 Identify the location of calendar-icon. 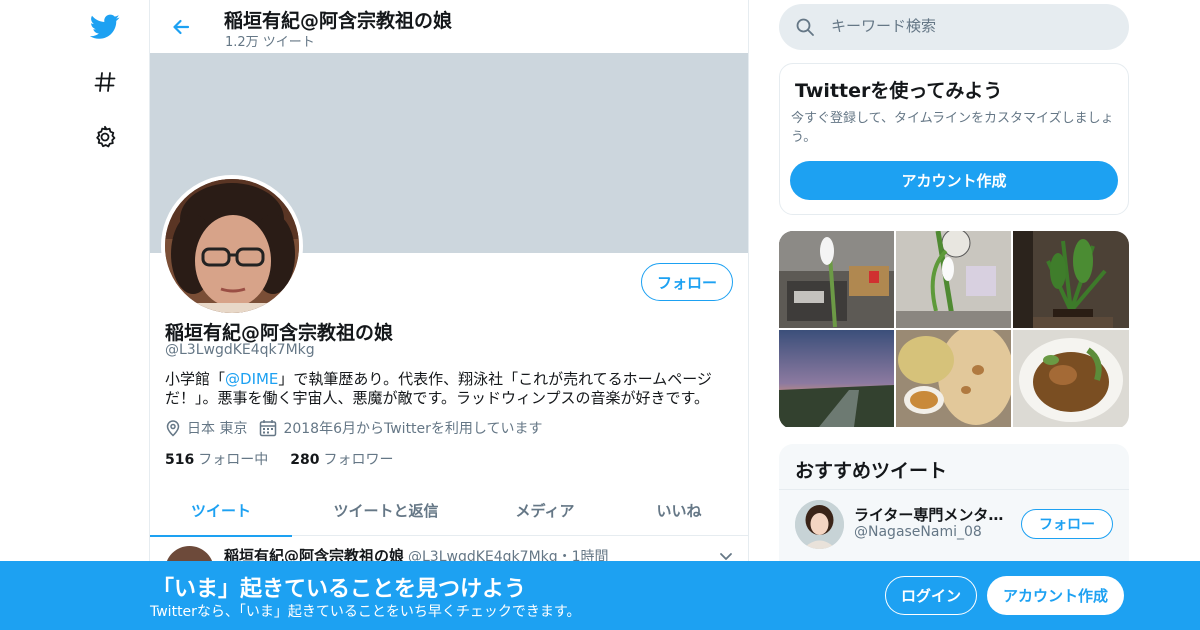
(268, 428).